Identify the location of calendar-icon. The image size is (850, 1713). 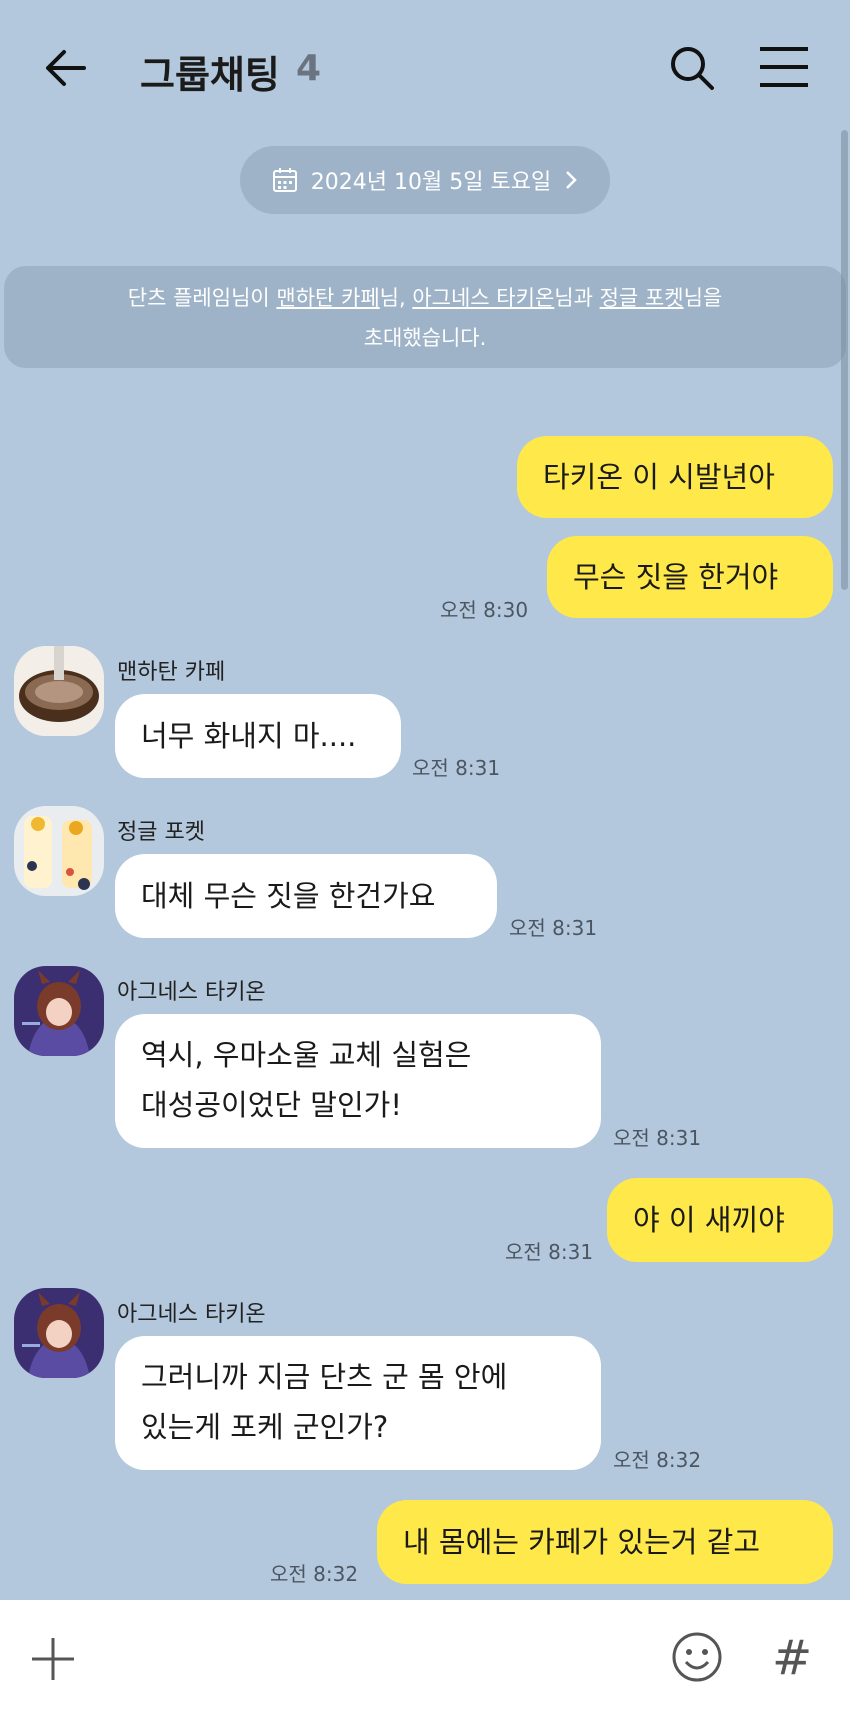
(284, 180).